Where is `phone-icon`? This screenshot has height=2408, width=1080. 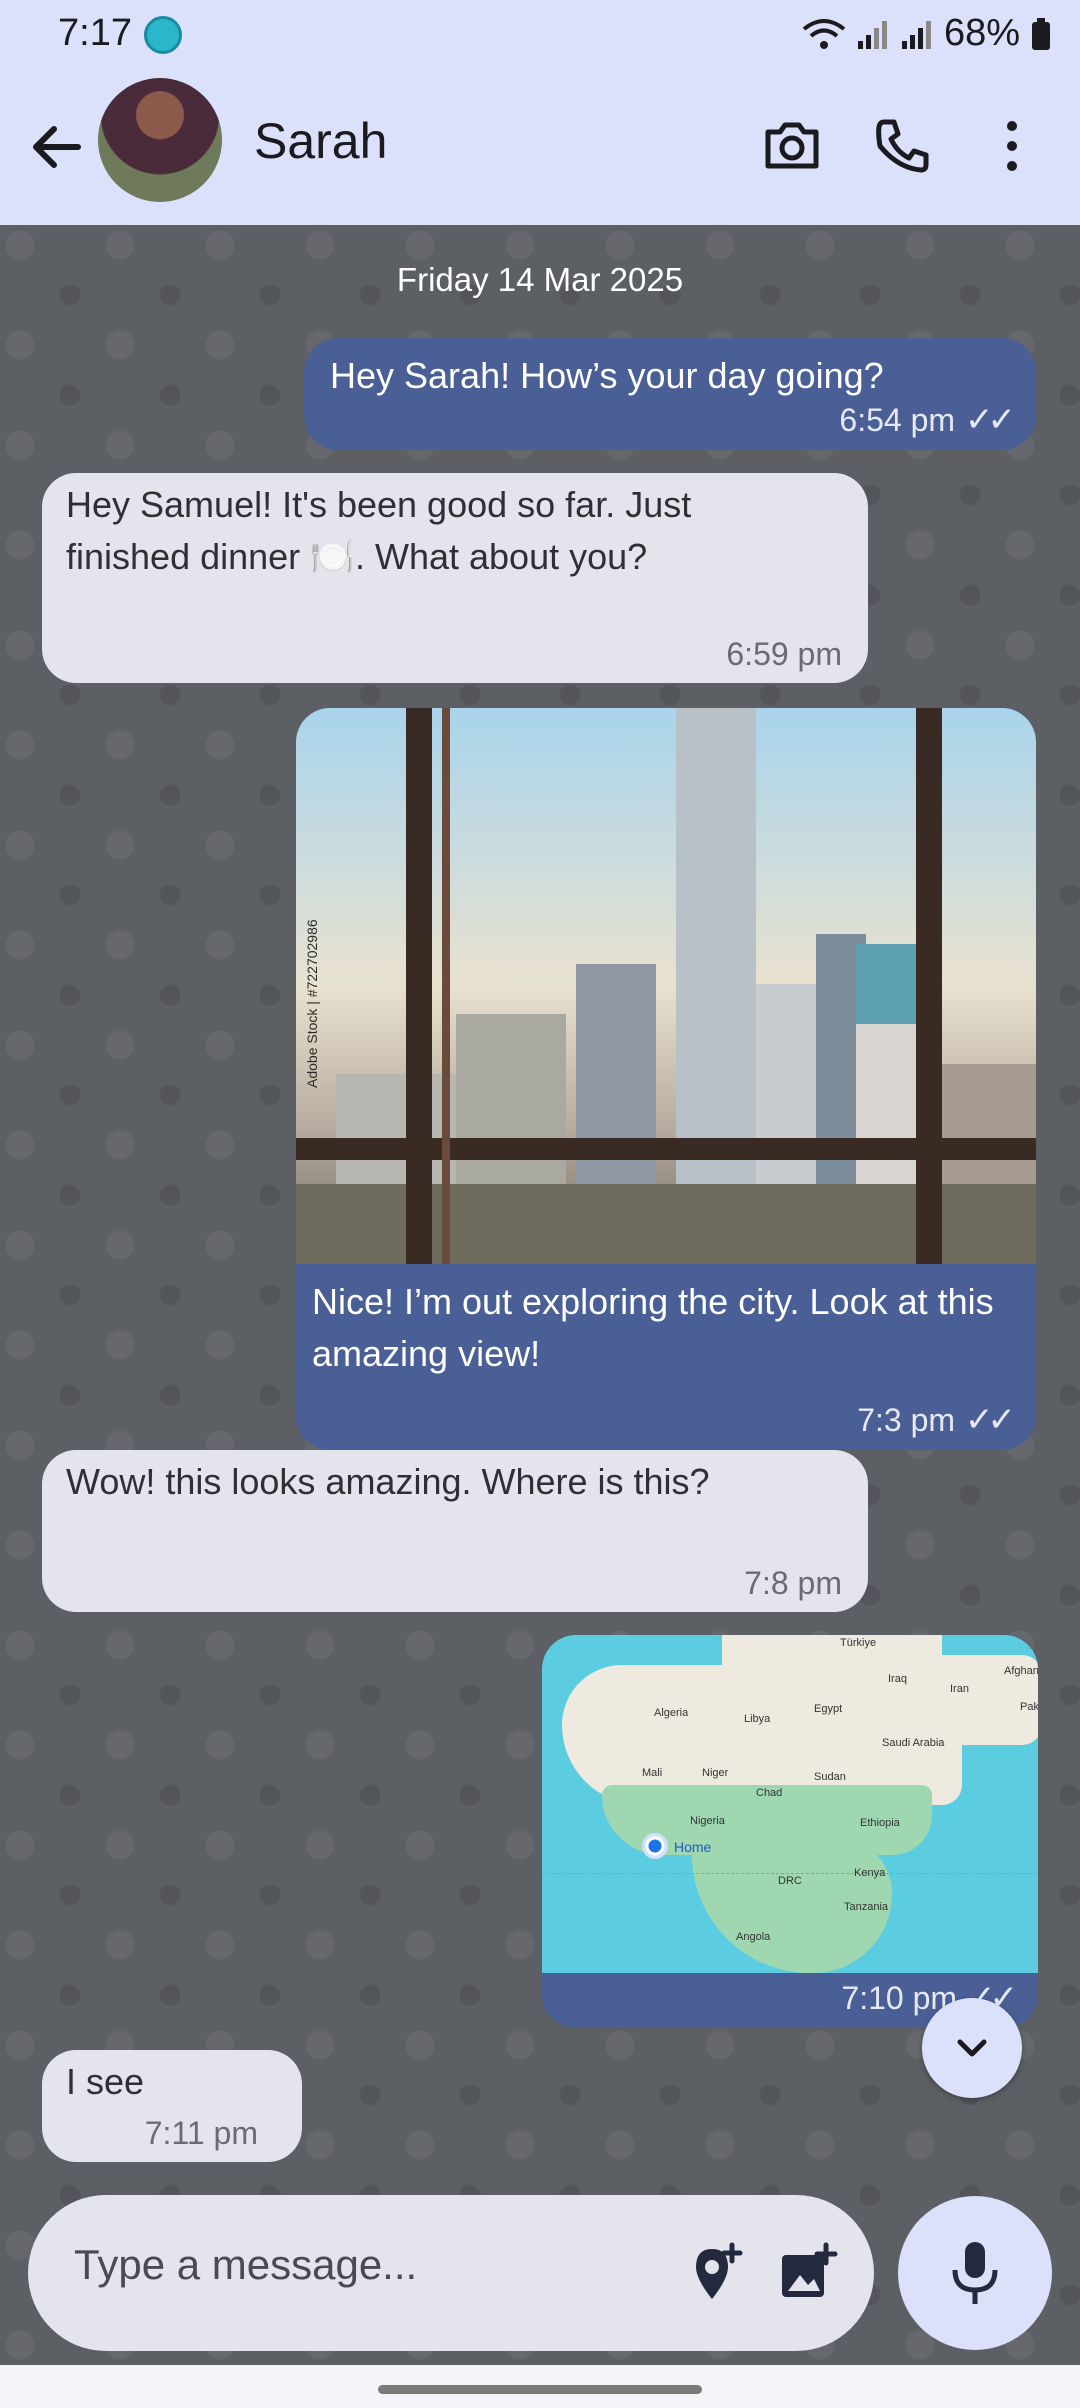 phone-icon is located at coordinates (902, 146).